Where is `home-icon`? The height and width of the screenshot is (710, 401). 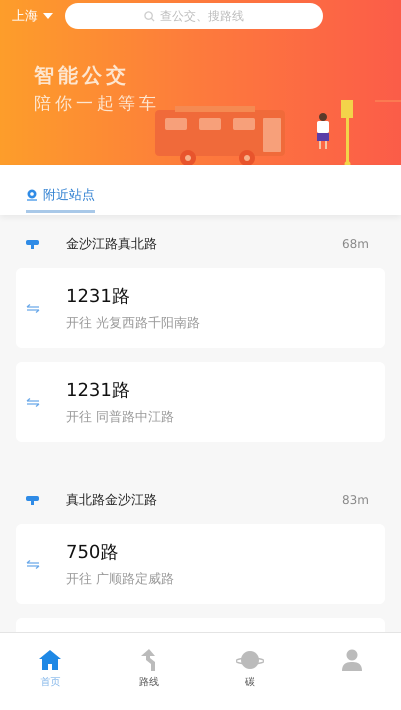
home-icon is located at coordinates (50, 660).